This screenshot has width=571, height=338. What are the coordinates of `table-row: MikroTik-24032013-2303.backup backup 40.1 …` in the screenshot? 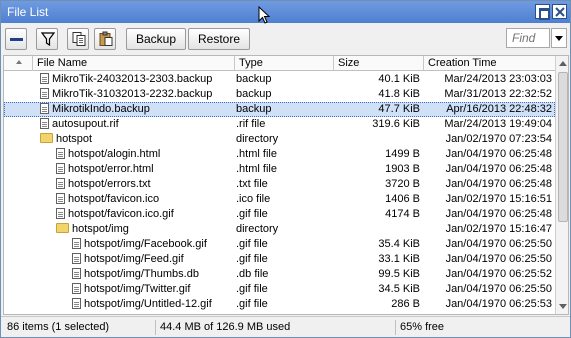 It's located at (279, 79).